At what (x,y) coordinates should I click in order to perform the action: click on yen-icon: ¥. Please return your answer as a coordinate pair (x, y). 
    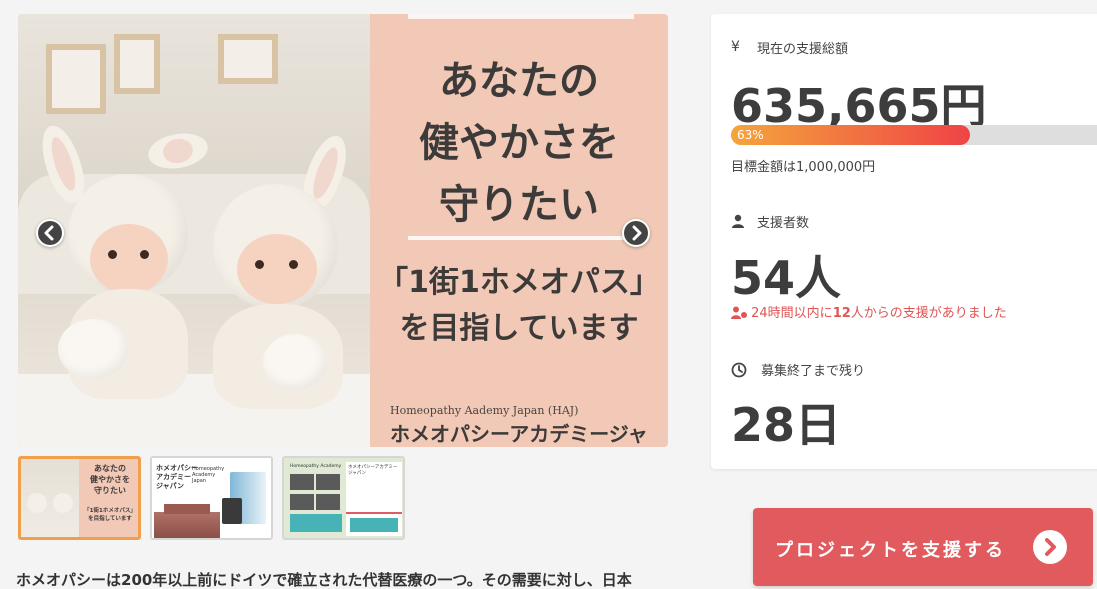
    Looking at the image, I should click on (735, 47).